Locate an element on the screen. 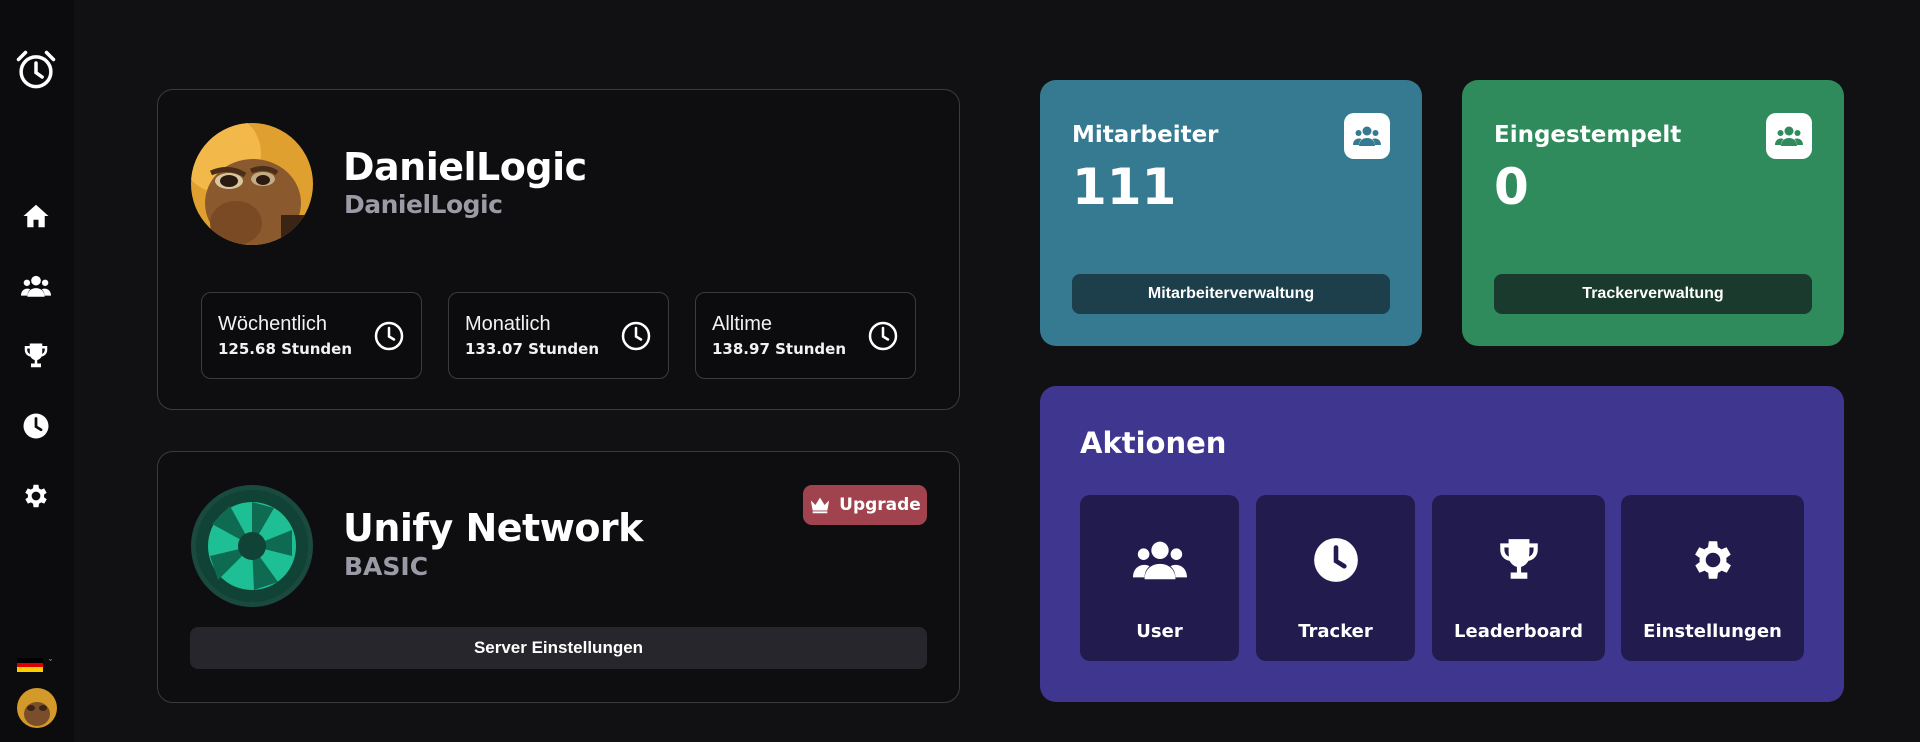  stat-label: Wöchentlich is located at coordinates (272, 324).